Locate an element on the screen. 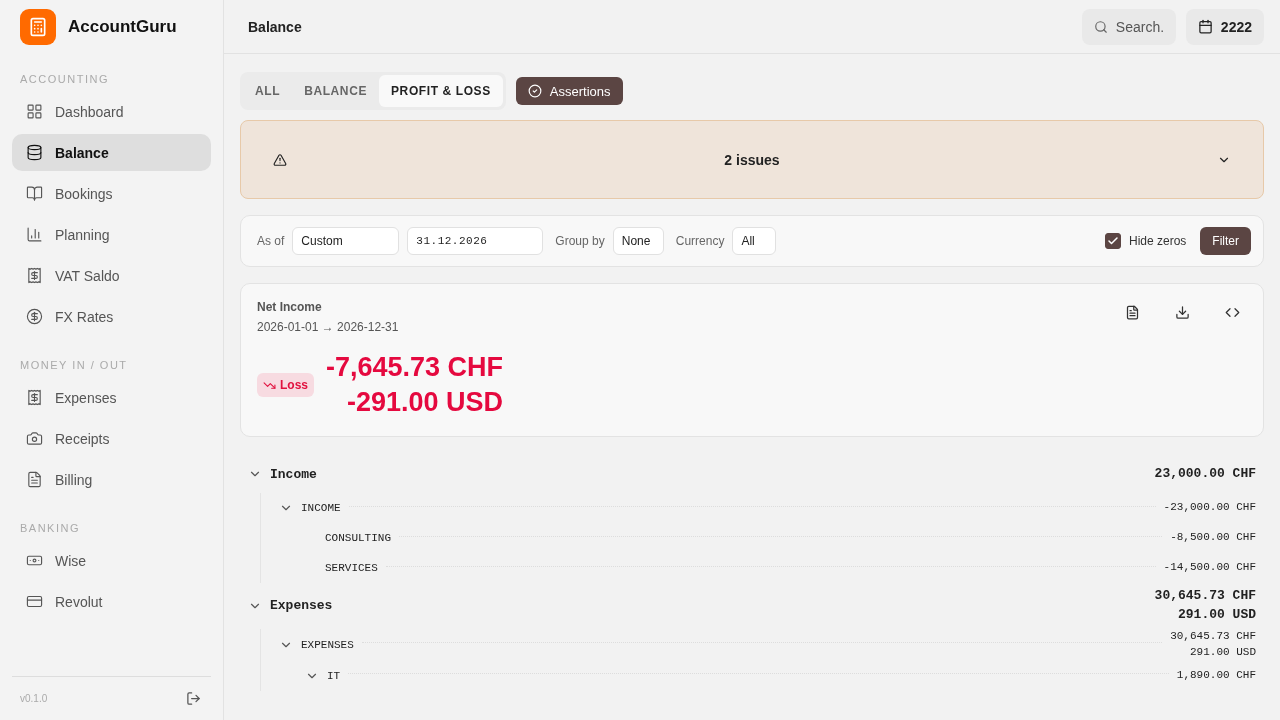 Image resolution: width=1280 pixels, height=720 pixels. app-name: AccountGuru is located at coordinates (122, 26).